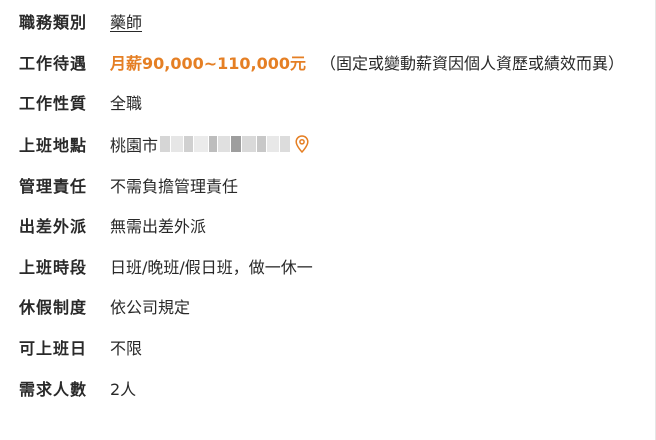 The width and height of the screenshot is (656, 440). What do you see at coordinates (53, 103) in the screenshot?
I see `detail-label: 工作性質` at bounding box center [53, 103].